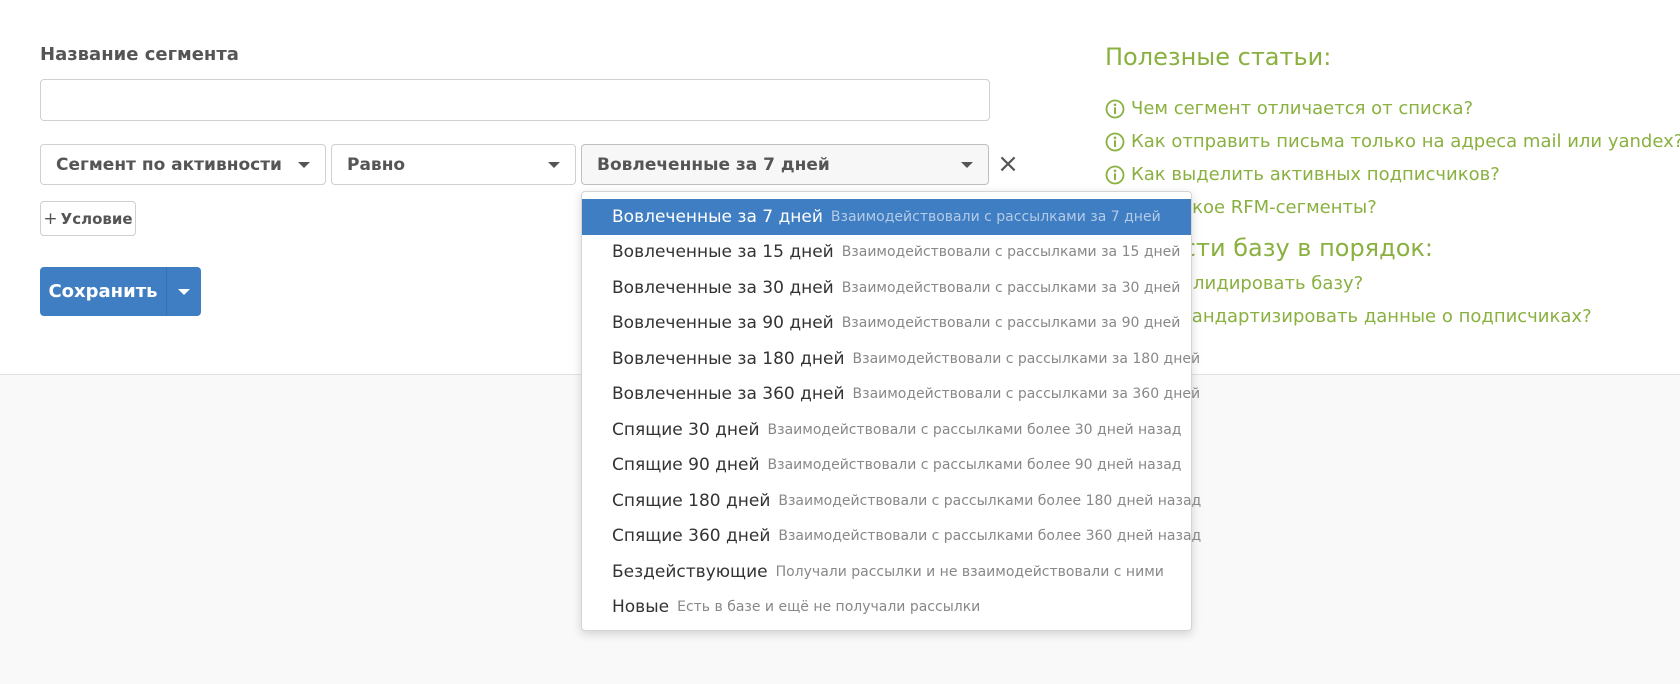  What do you see at coordinates (1008, 164) in the screenshot?
I see `close-icon: ×` at bounding box center [1008, 164].